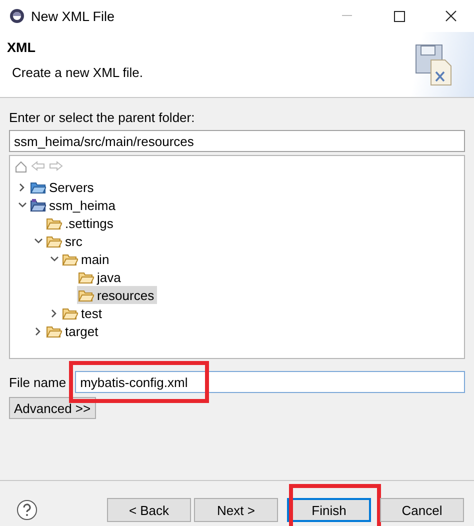  I want to click on tree-item: Servers, so click(63, 187).